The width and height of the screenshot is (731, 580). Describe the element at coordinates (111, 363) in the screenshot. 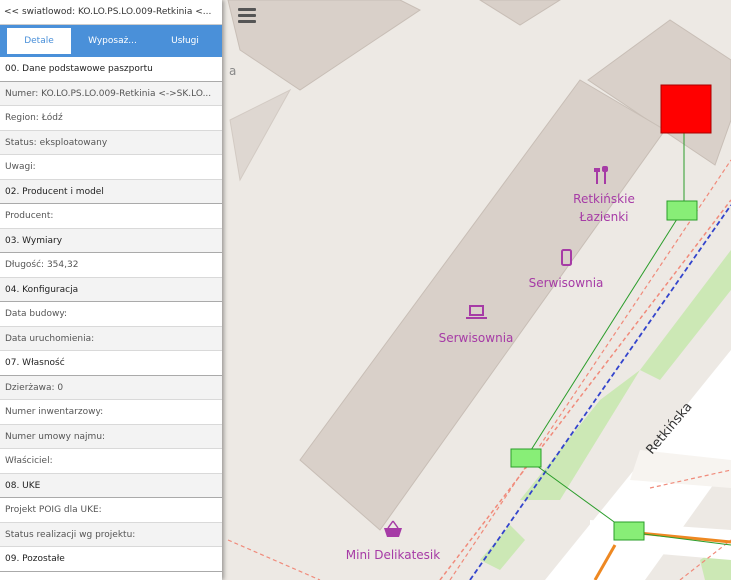

I see `section-header: 07. Własność` at that location.